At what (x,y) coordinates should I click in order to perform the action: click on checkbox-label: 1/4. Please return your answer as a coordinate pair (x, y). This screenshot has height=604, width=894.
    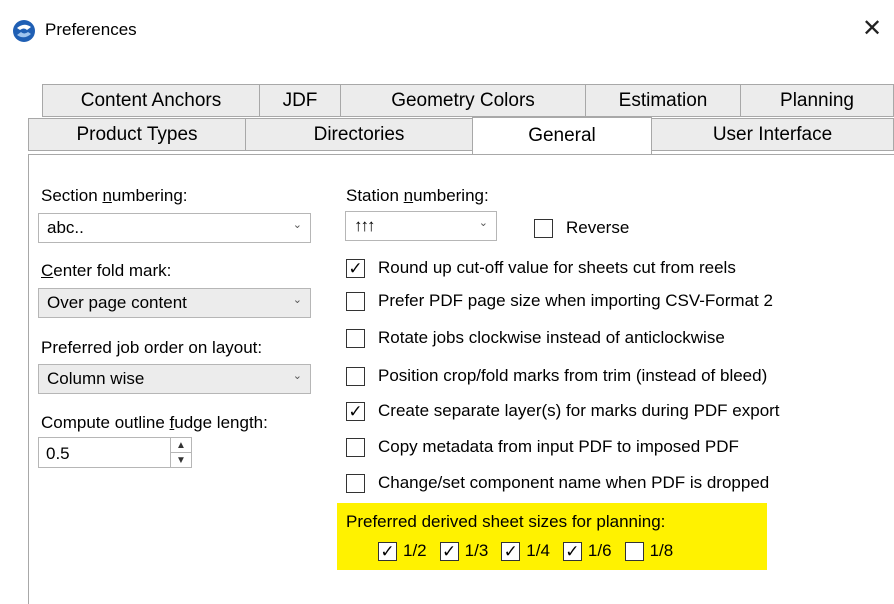
    Looking at the image, I should click on (538, 550).